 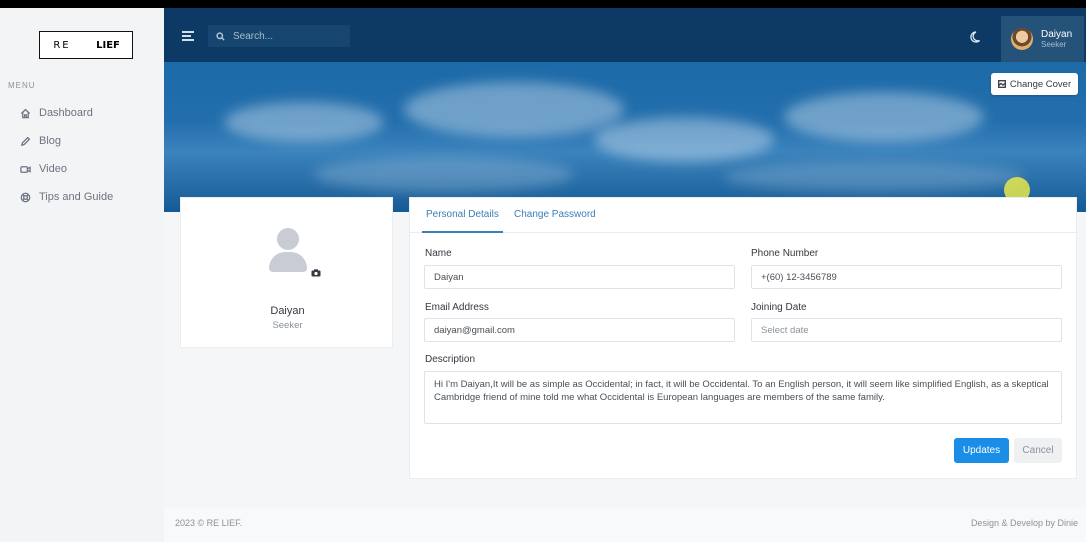 I want to click on user-name: Daiyan, so click(x=1057, y=34).